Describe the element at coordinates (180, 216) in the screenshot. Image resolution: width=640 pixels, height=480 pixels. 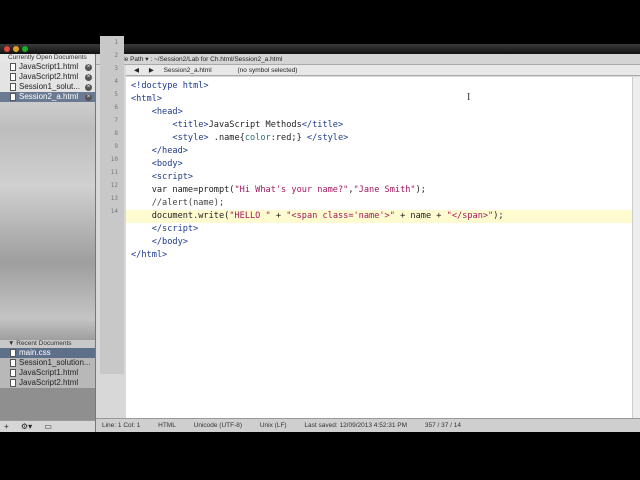
I see `code-token: document.write(` at that location.